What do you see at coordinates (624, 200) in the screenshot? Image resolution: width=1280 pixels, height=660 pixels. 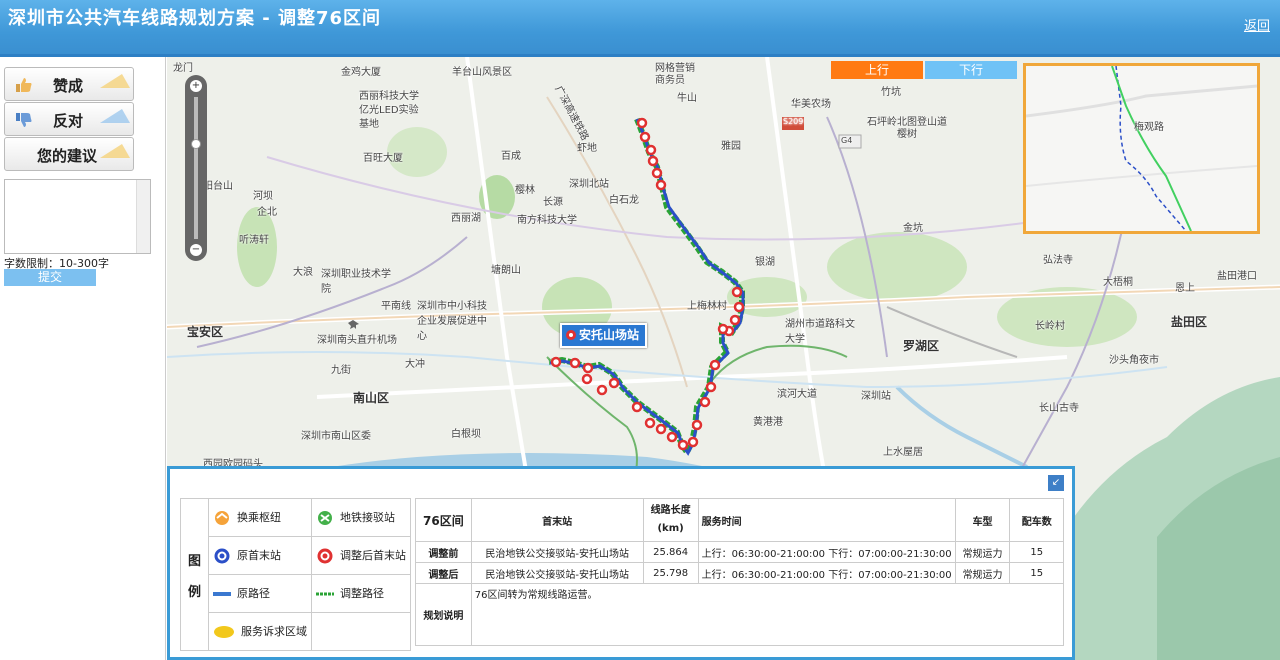 I see `map-label: 白石龙` at bounding box center [624, 200].